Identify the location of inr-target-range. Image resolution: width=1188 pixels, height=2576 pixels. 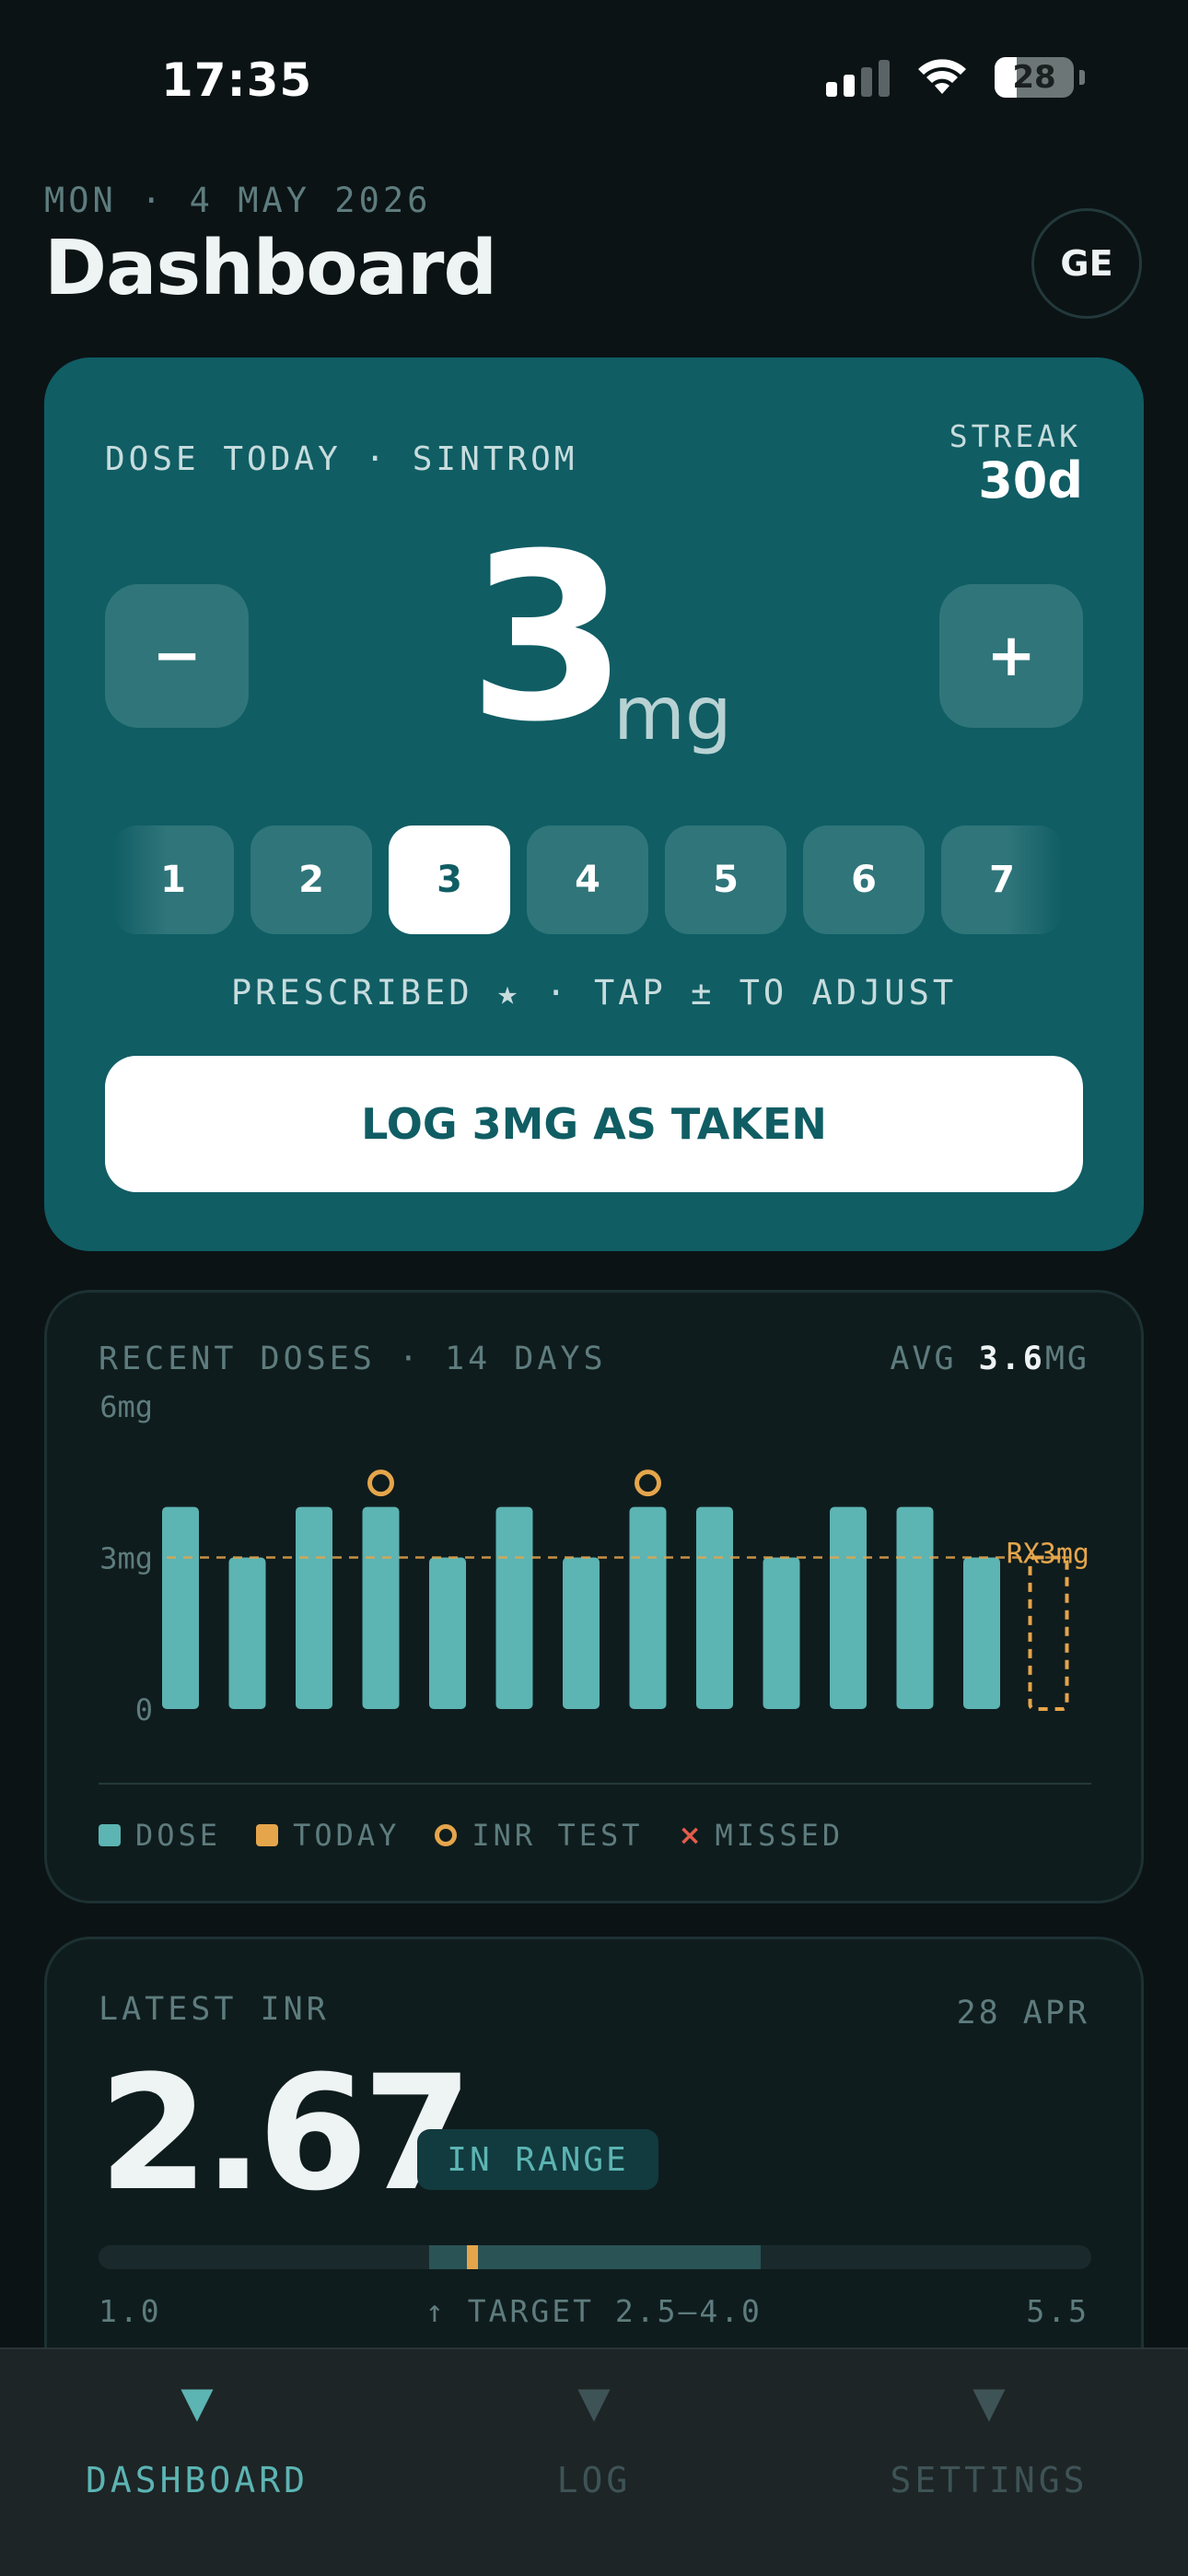
(595, 2257).